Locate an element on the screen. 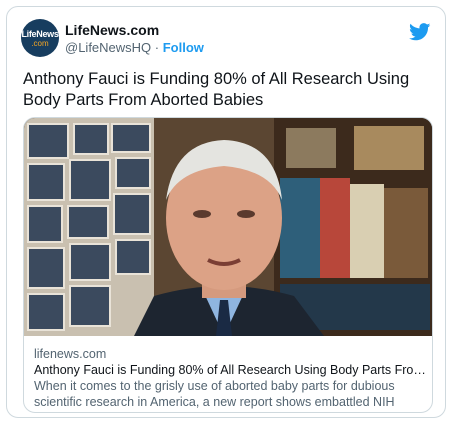  link-domain: lifenews.com is located at coordinates (70, 354).